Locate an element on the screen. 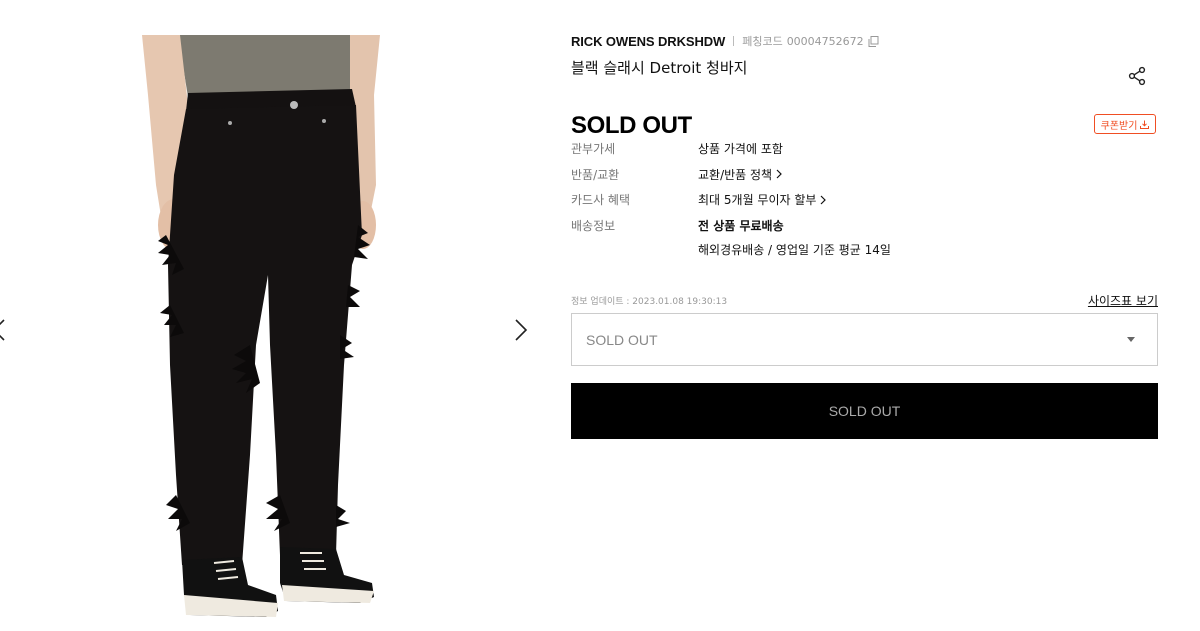  shipping-label: 배송정보 is located at coordinates (593, 225).